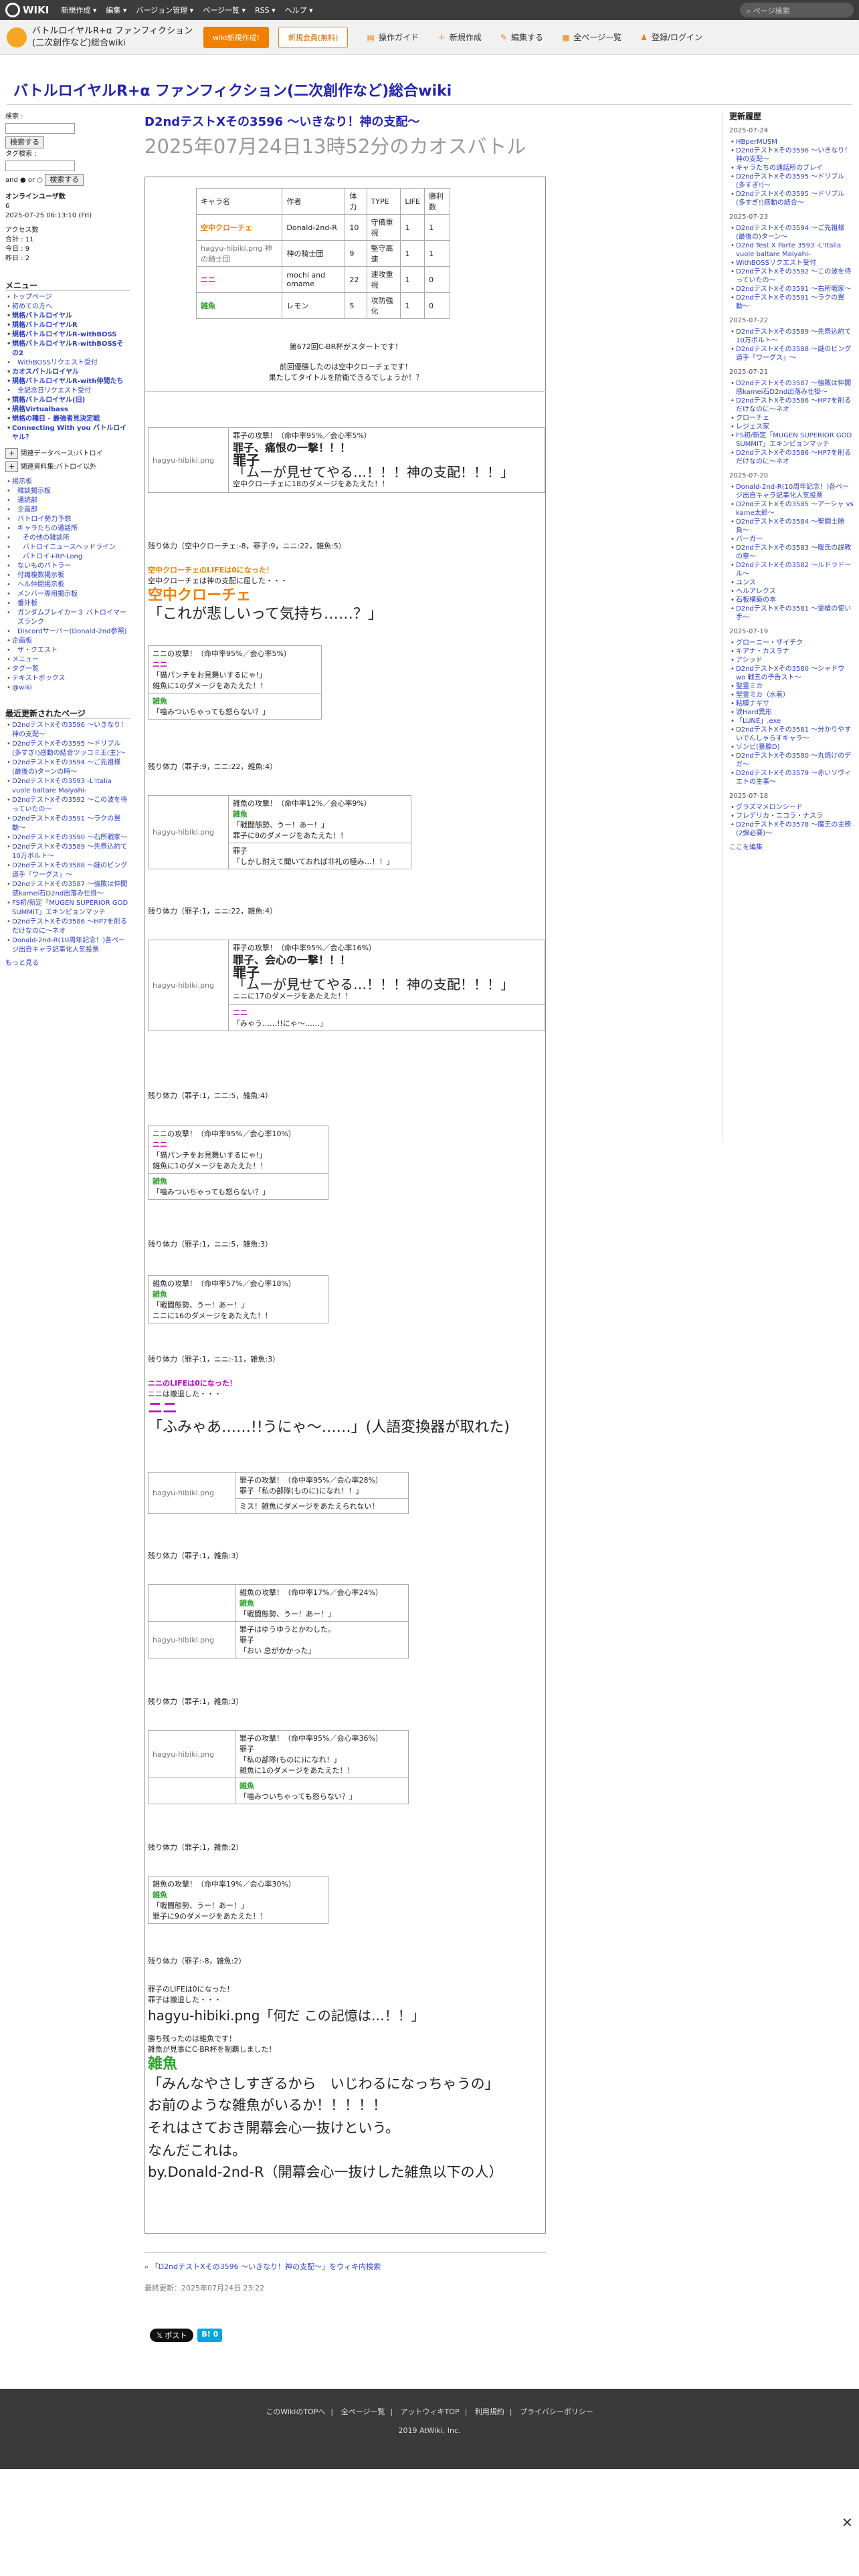 The width and height of the screenshot is (859, 2576). I want to click on menu-item: 規格バトルロイヤルR-withBOSSその2, so click(67, 349).